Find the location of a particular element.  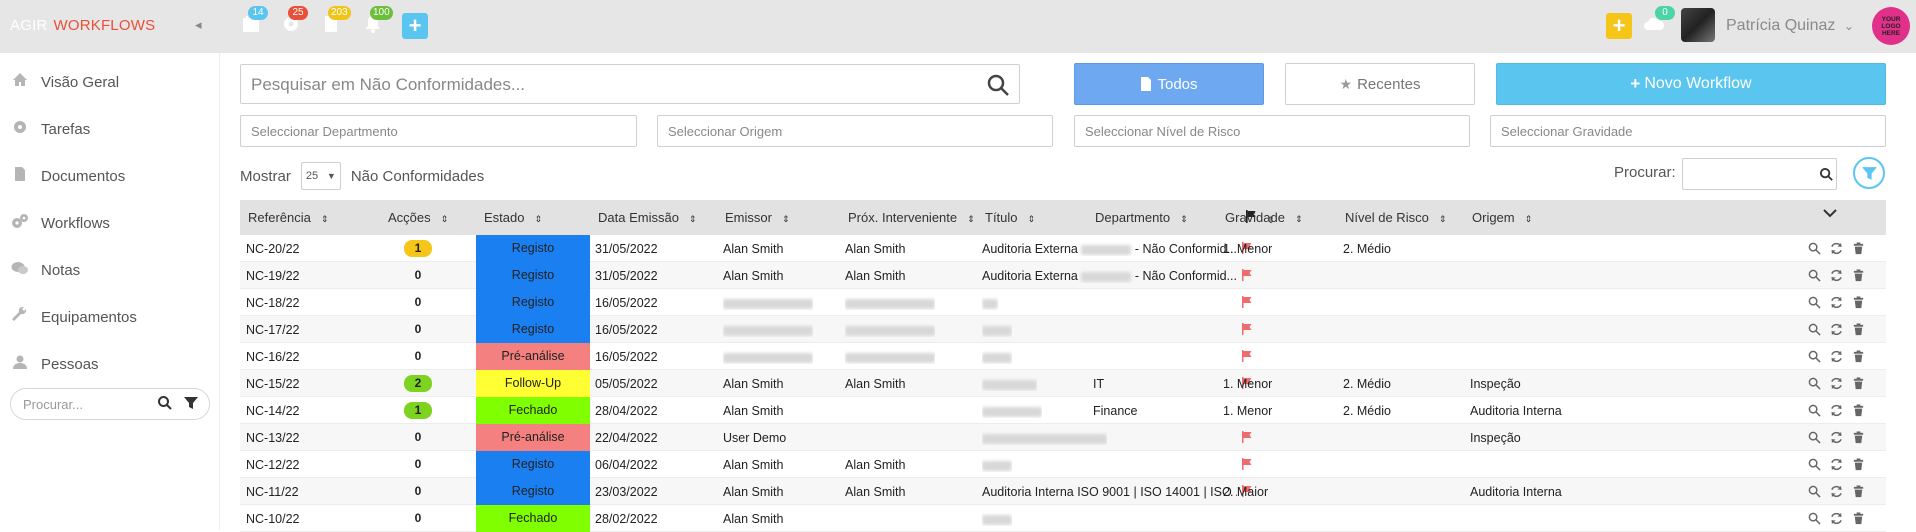

header-gravidade: Gravidade ⇕ is located at coordinates (1264, 217).